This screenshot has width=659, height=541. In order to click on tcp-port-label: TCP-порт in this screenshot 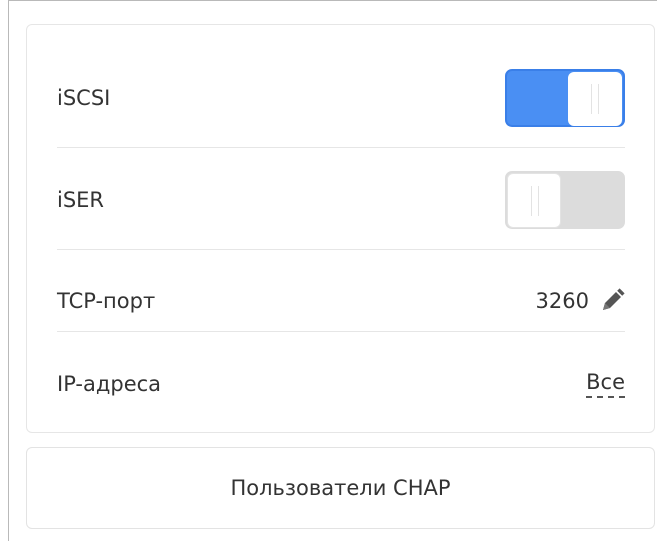, I will do `click(106, 301)`.